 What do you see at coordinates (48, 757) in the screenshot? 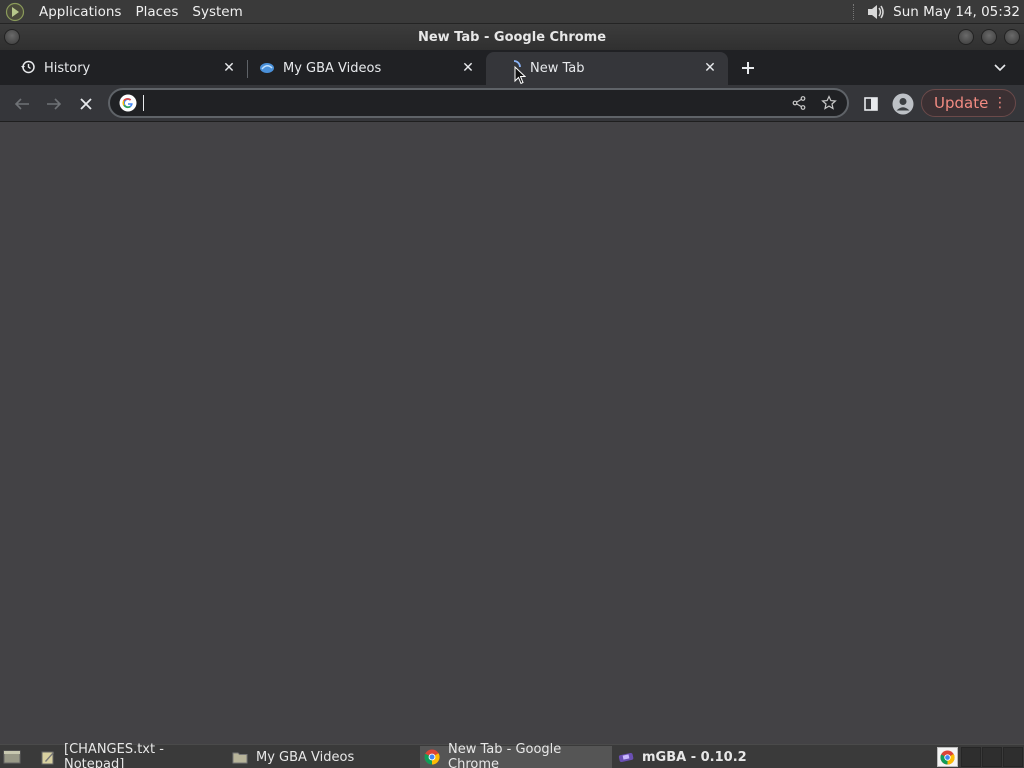
I see `notepad-icon` at bounding box center [48, 757].